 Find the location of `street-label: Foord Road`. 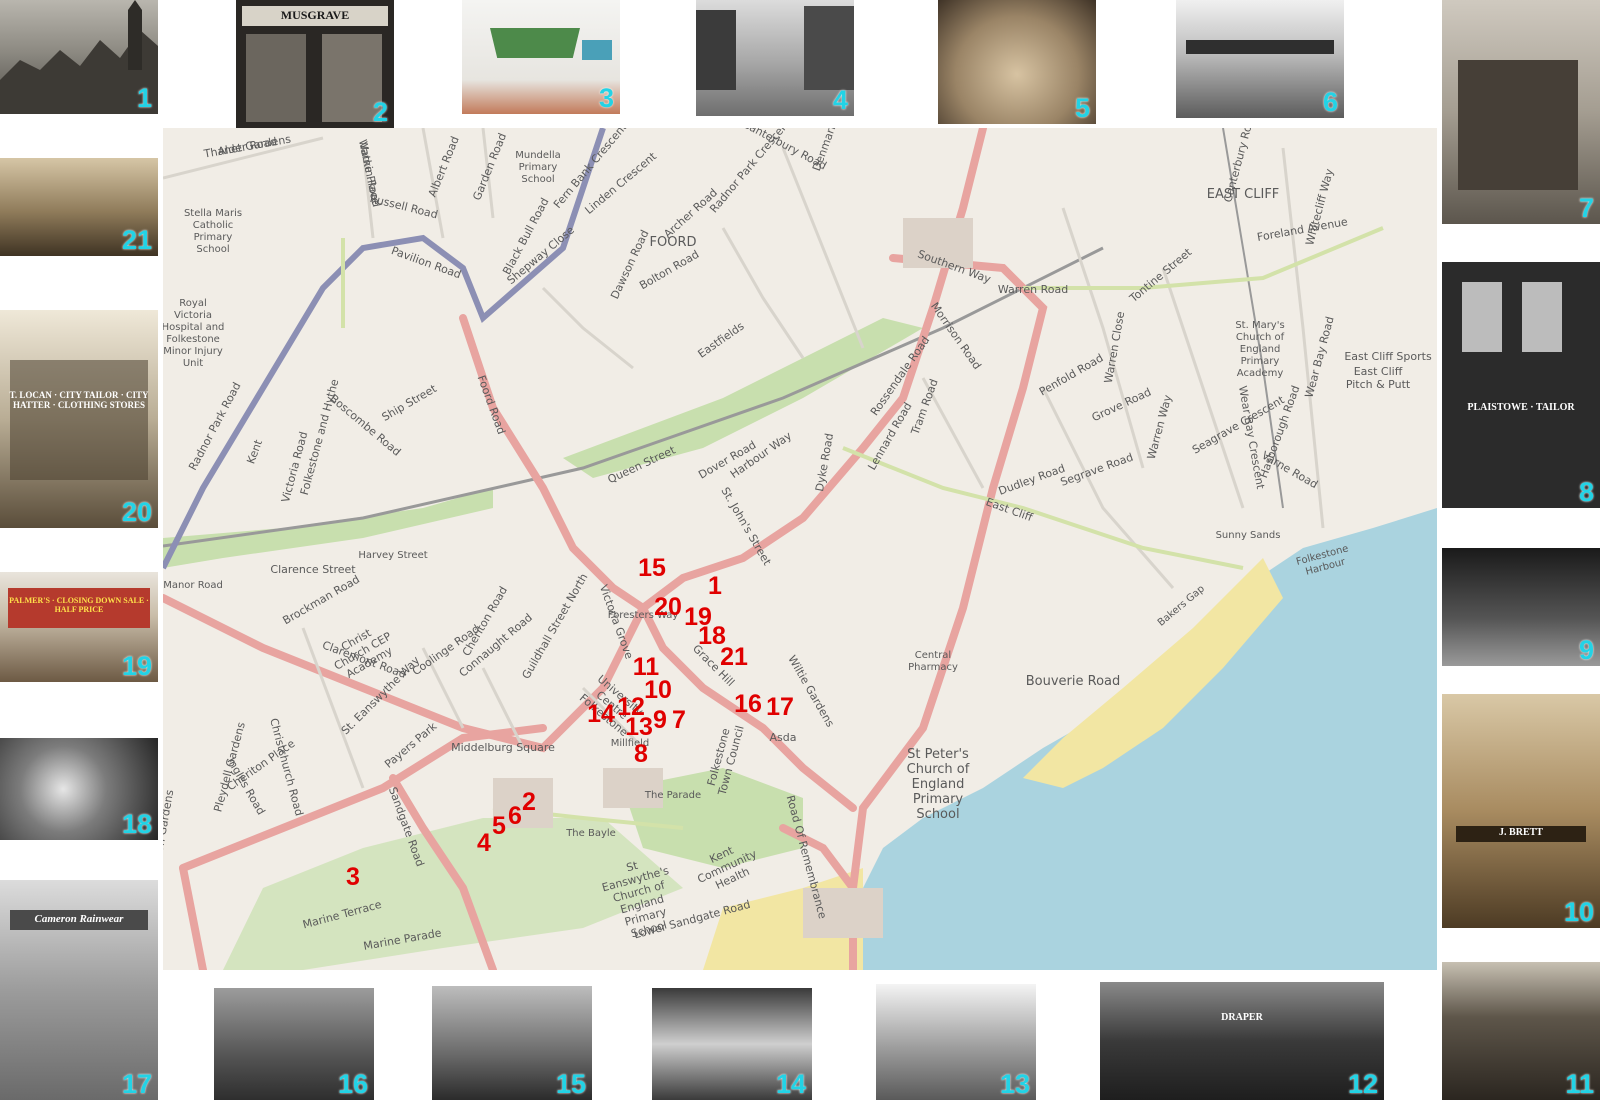

street-label: Foord Road is located at coordinates (491, 405).